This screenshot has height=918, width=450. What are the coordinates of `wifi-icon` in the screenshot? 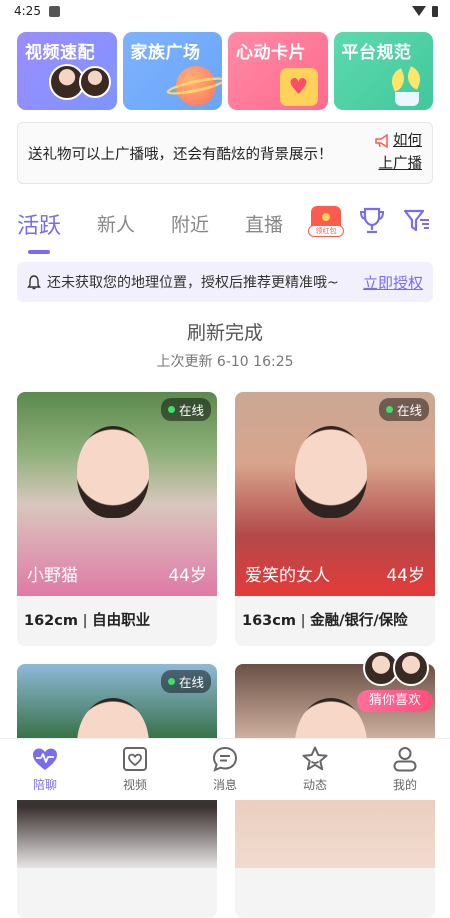 It's located at (419, 11).